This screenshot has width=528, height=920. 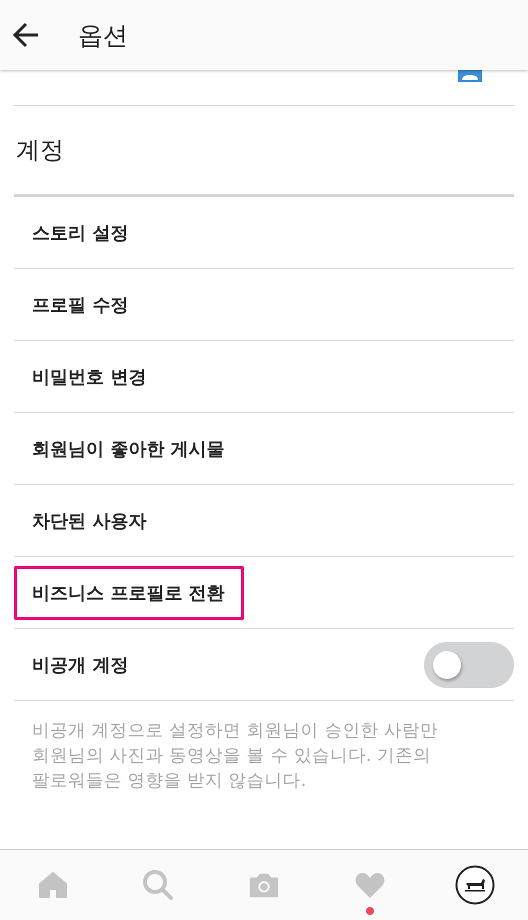 What do you see at coordinates (80, 665) in the screenshot?
I see `setting-label: 비공개 계정` at bounding box center [80, 665].